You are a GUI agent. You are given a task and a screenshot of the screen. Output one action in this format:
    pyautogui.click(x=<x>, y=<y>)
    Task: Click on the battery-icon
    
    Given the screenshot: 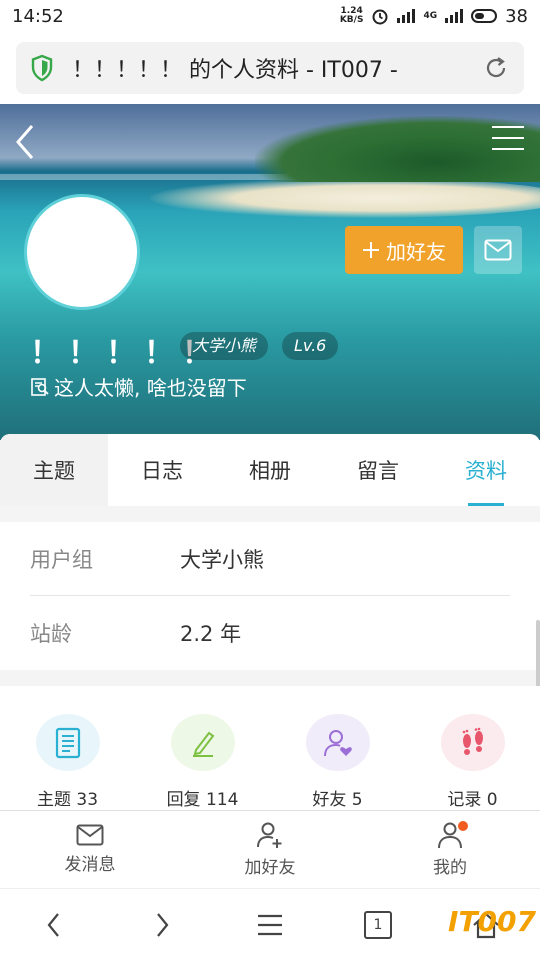 What is the action you would take?
    pyautogui.click(x=484, y=16)
    